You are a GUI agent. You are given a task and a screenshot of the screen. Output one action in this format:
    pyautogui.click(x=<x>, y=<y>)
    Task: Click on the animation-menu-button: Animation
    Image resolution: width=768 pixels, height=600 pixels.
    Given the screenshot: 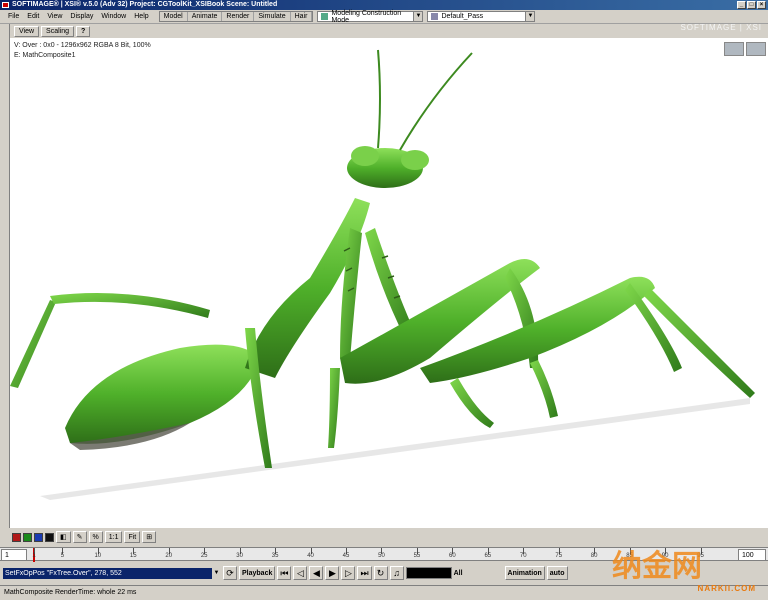 What is the action you would take?
    pyautogui.click(x=524, y=573)
    